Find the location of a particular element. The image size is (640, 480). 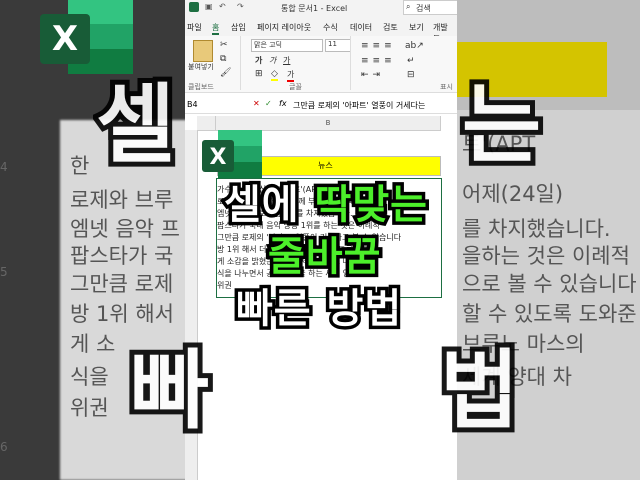

overlay-line-1: 셀에 딱맞는 is located at coordinates (326, 202).